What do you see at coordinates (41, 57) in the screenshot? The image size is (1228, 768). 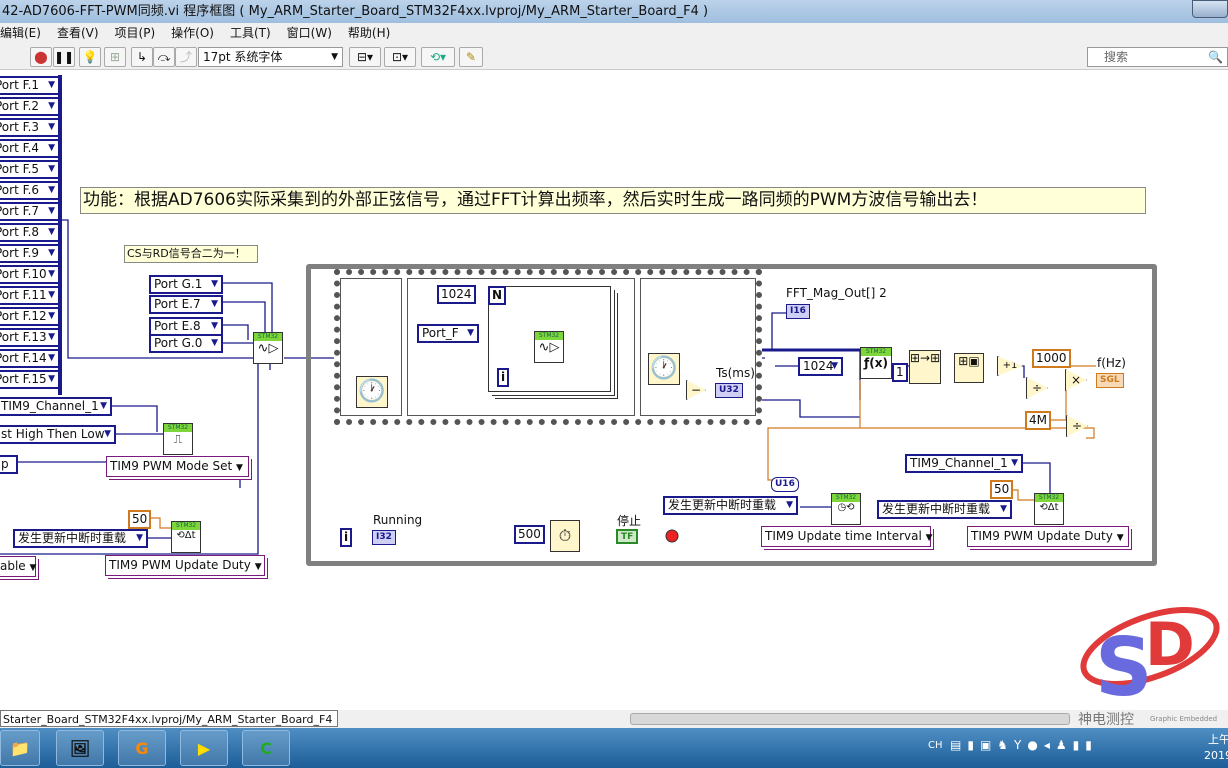 I see `abort-icon: ⬤` at bounding box center [41, 57].